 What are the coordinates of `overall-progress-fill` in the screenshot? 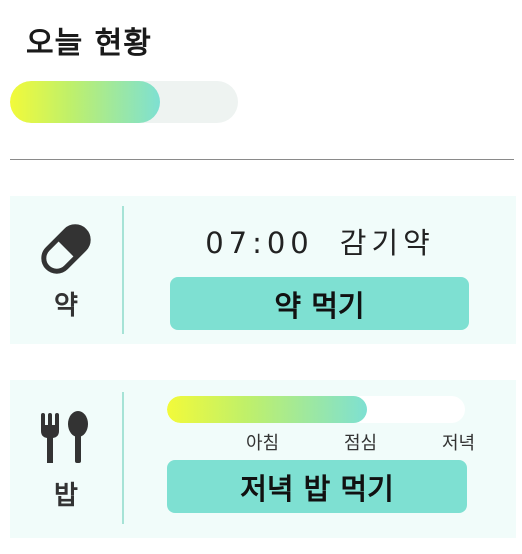 It's located at (85, 102).